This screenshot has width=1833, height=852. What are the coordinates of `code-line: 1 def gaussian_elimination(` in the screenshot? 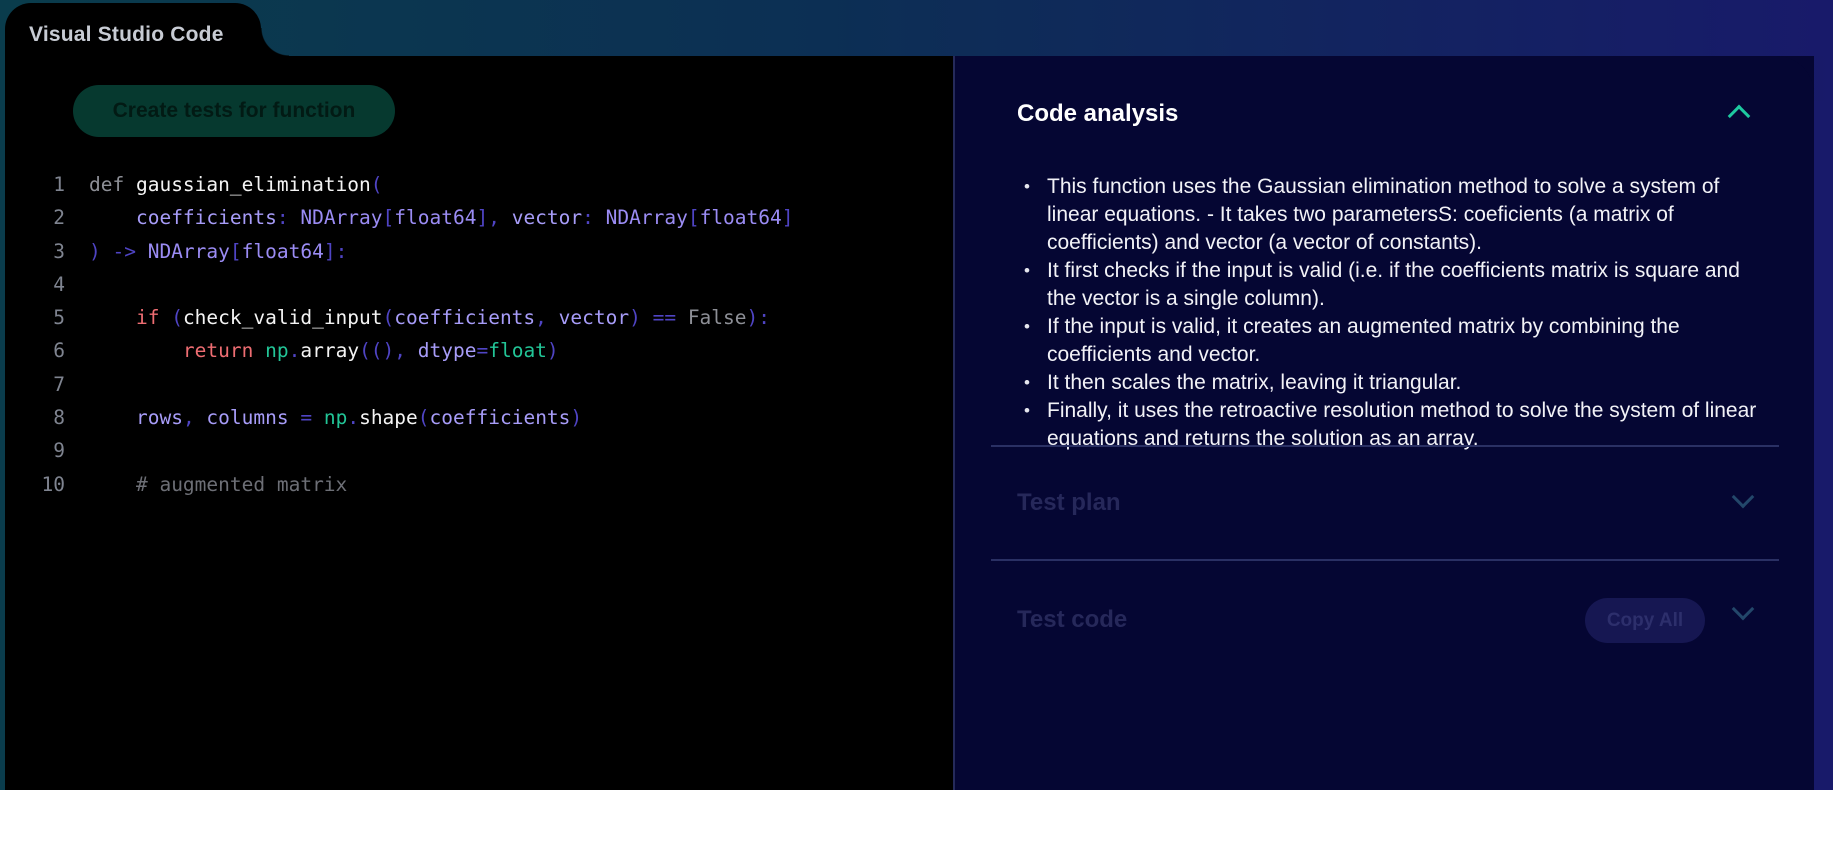 It's located at (479, 184).